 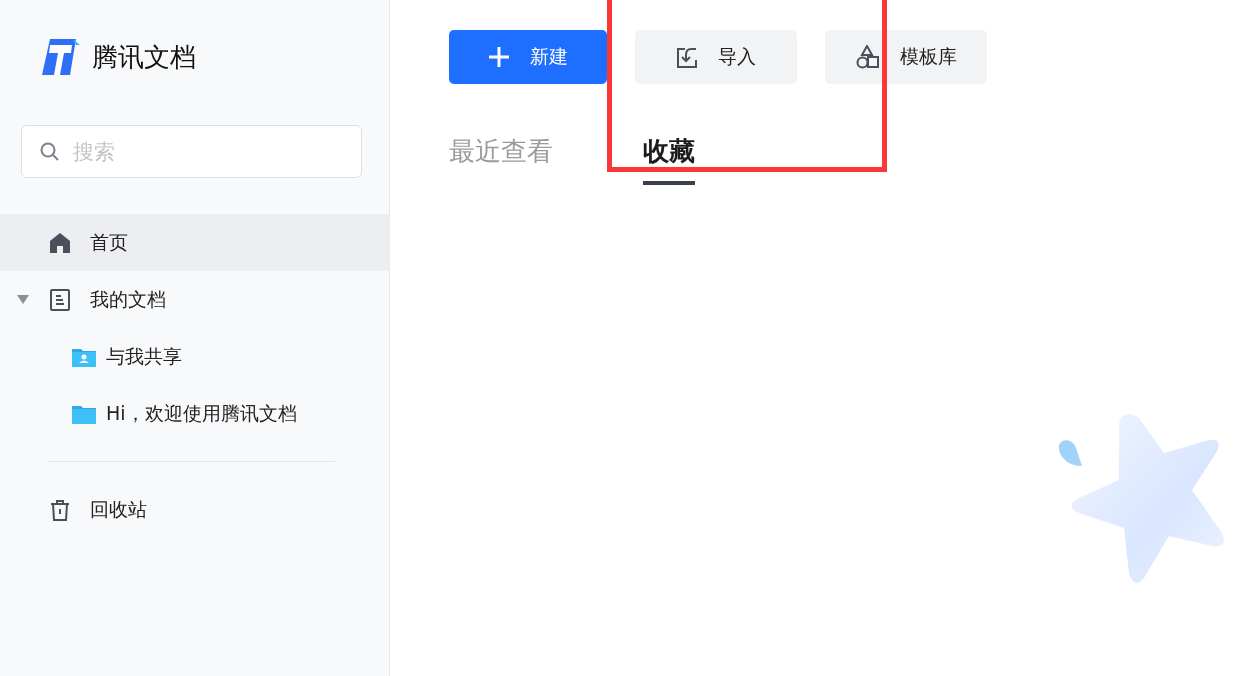 I want to click on templates-button: 模板库, so click(x=906, y=57).